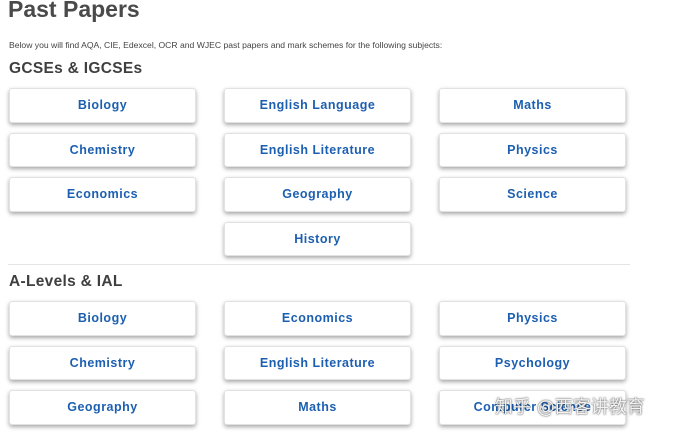  What do you see at coordinates (317, 318) in the screenshot?
I see `alevel-economics-button: Economics` at bounding box center [317, 318].